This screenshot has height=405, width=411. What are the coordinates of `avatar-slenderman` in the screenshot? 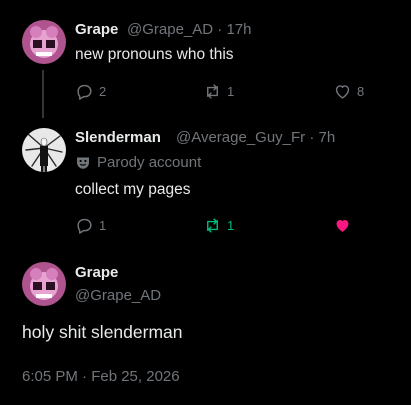 It's located at (44, 150).